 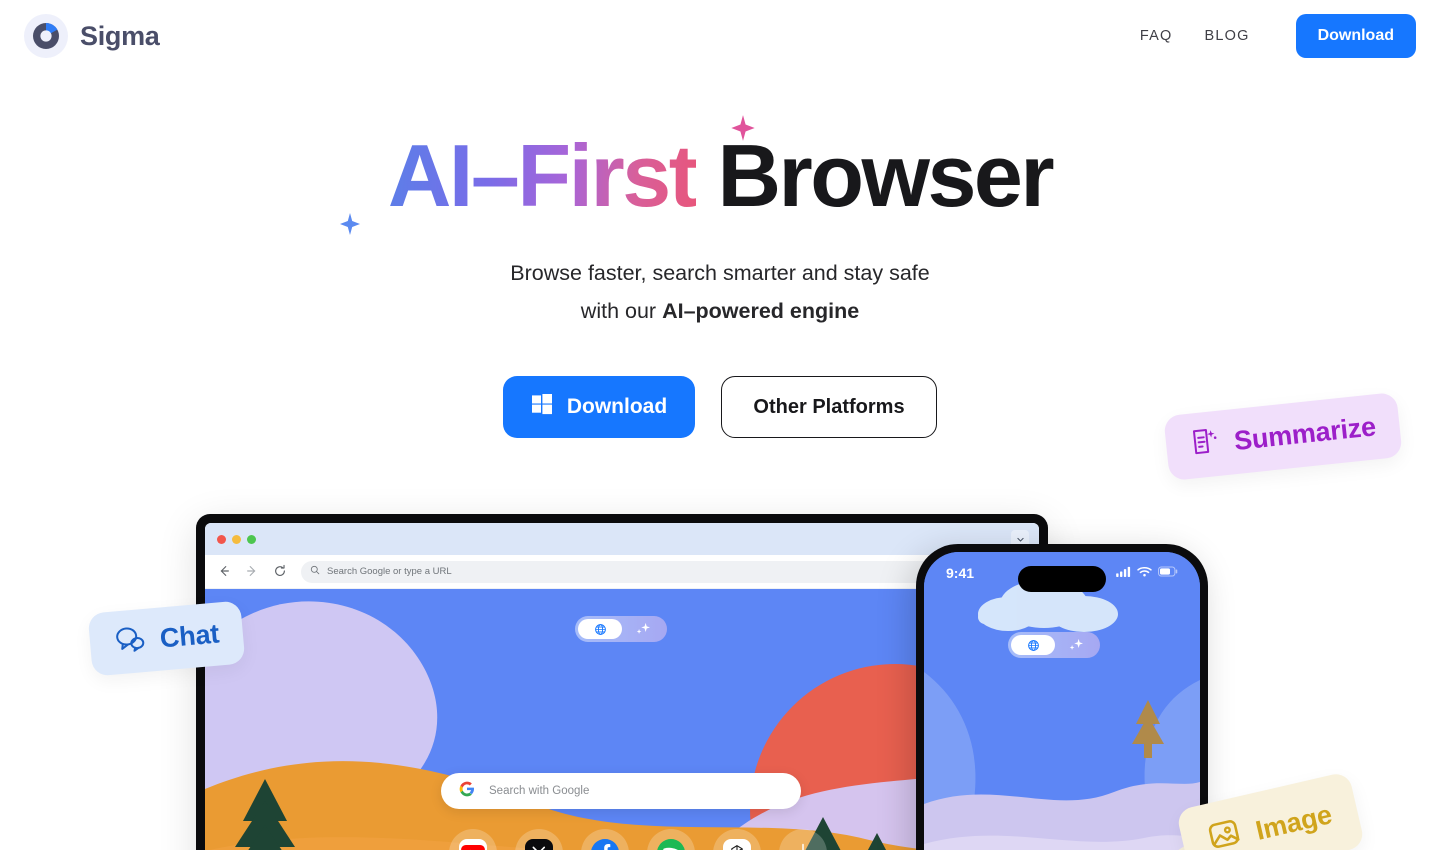 I want to click on page-title: AI–First Browser, so click(x=697, y=175).